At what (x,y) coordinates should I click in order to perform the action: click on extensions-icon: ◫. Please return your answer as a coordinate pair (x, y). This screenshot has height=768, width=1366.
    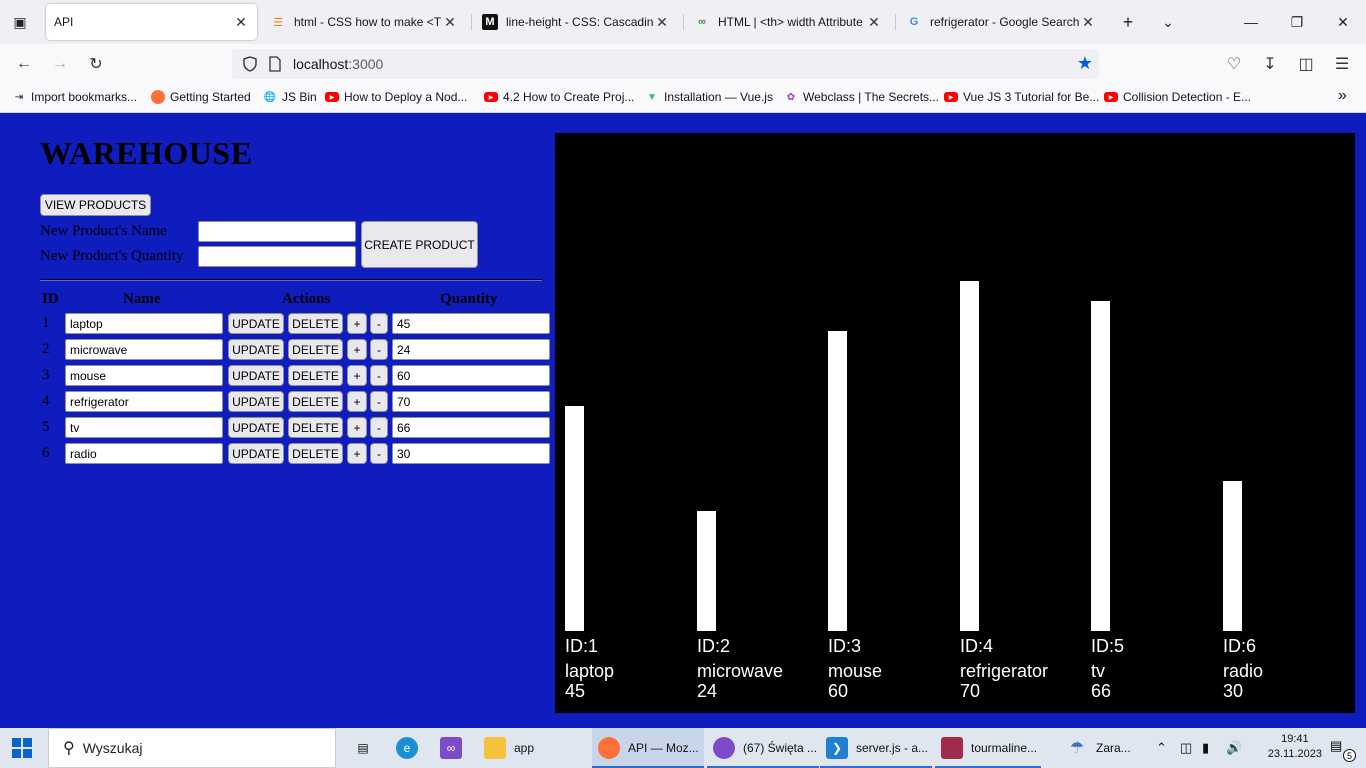
    Looking at the image, I should click on (1306, 64).